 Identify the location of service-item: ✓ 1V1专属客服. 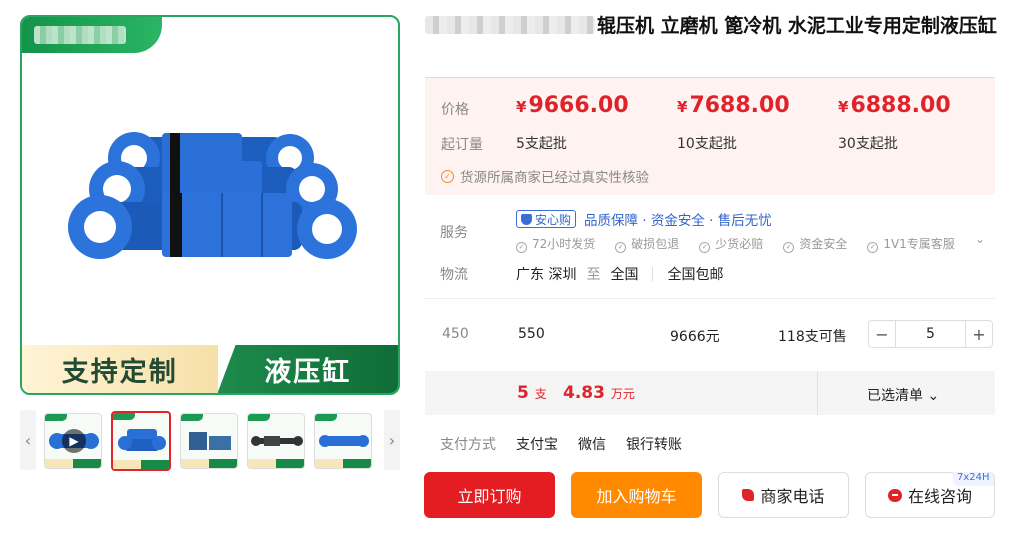
(911, 244).